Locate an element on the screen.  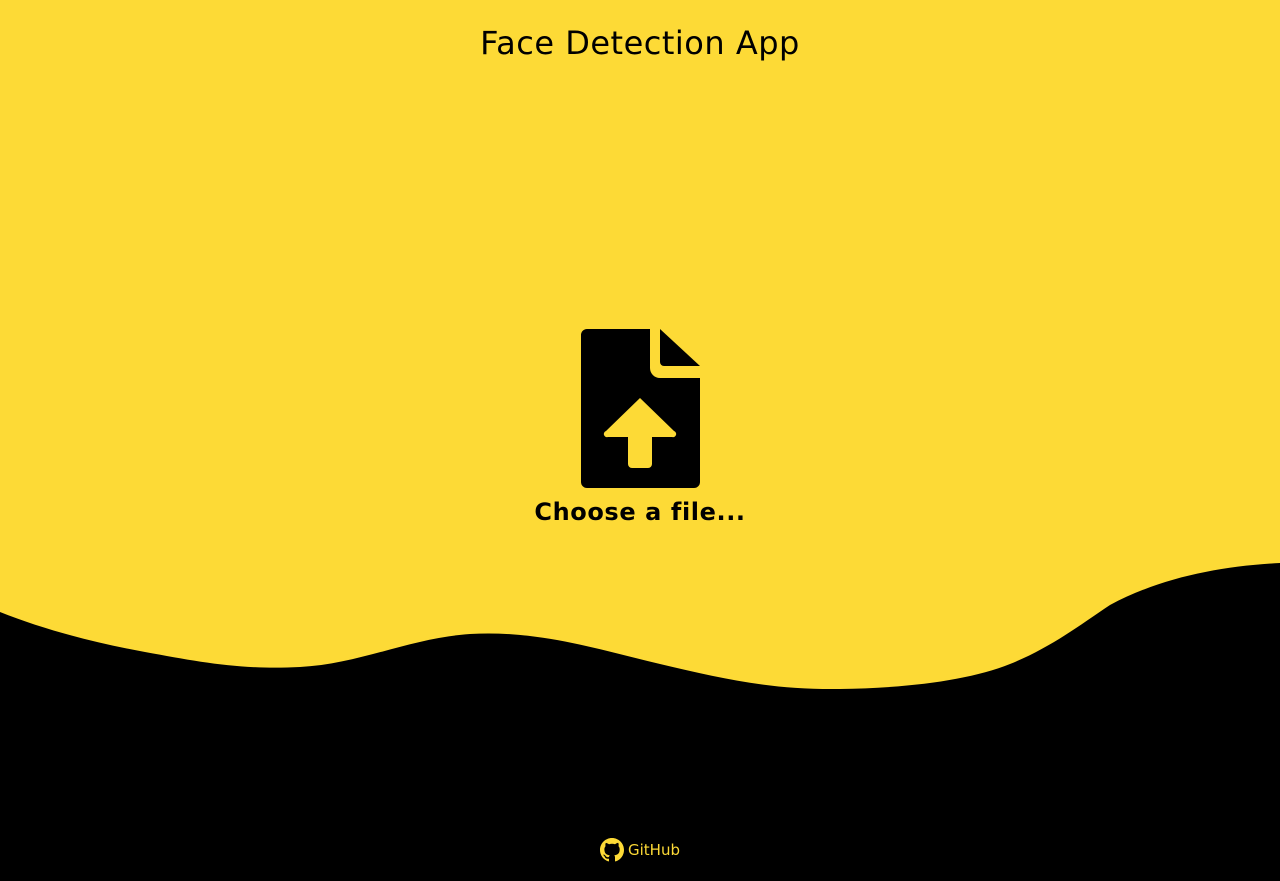
github-icon is located at coordinates (612, 850).